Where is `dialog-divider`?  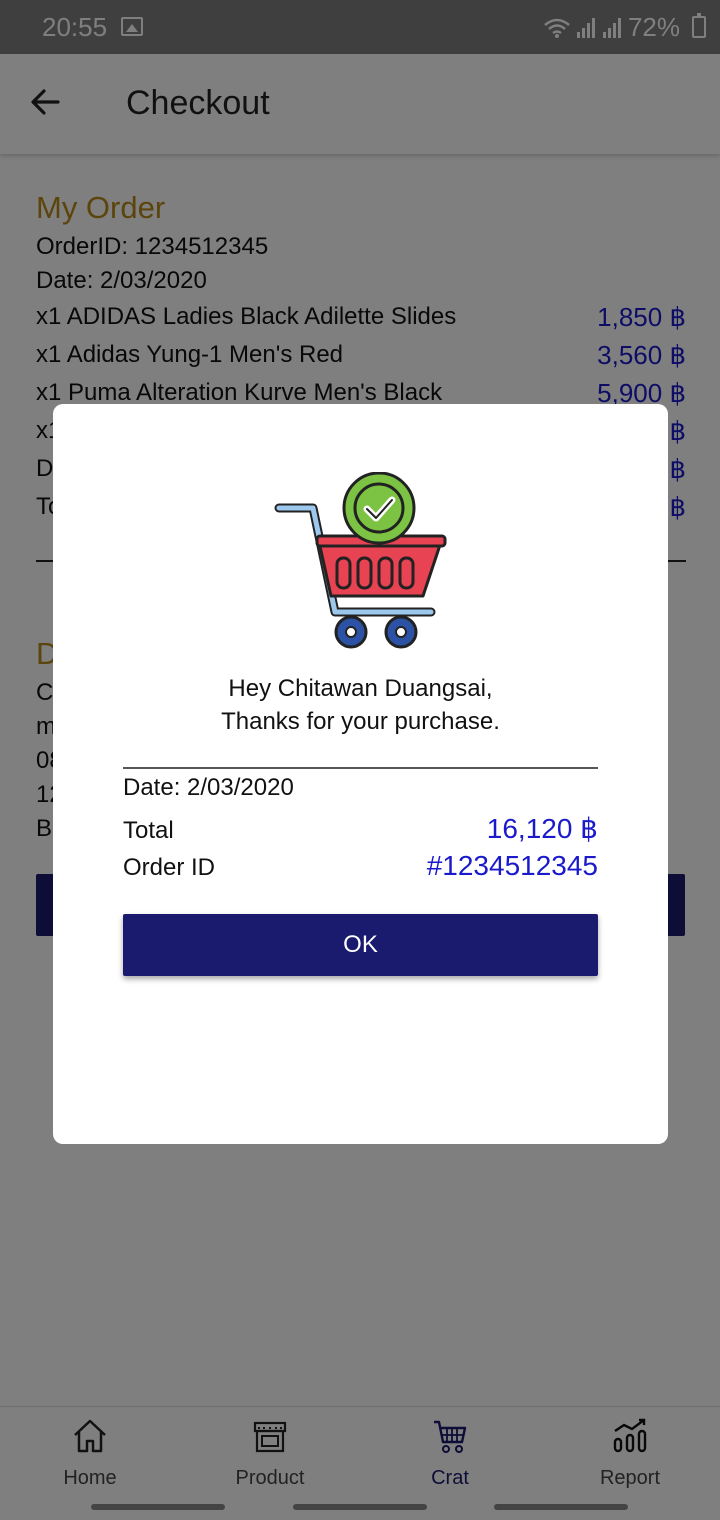 dialog-divider is located at coordinates (360, 768).